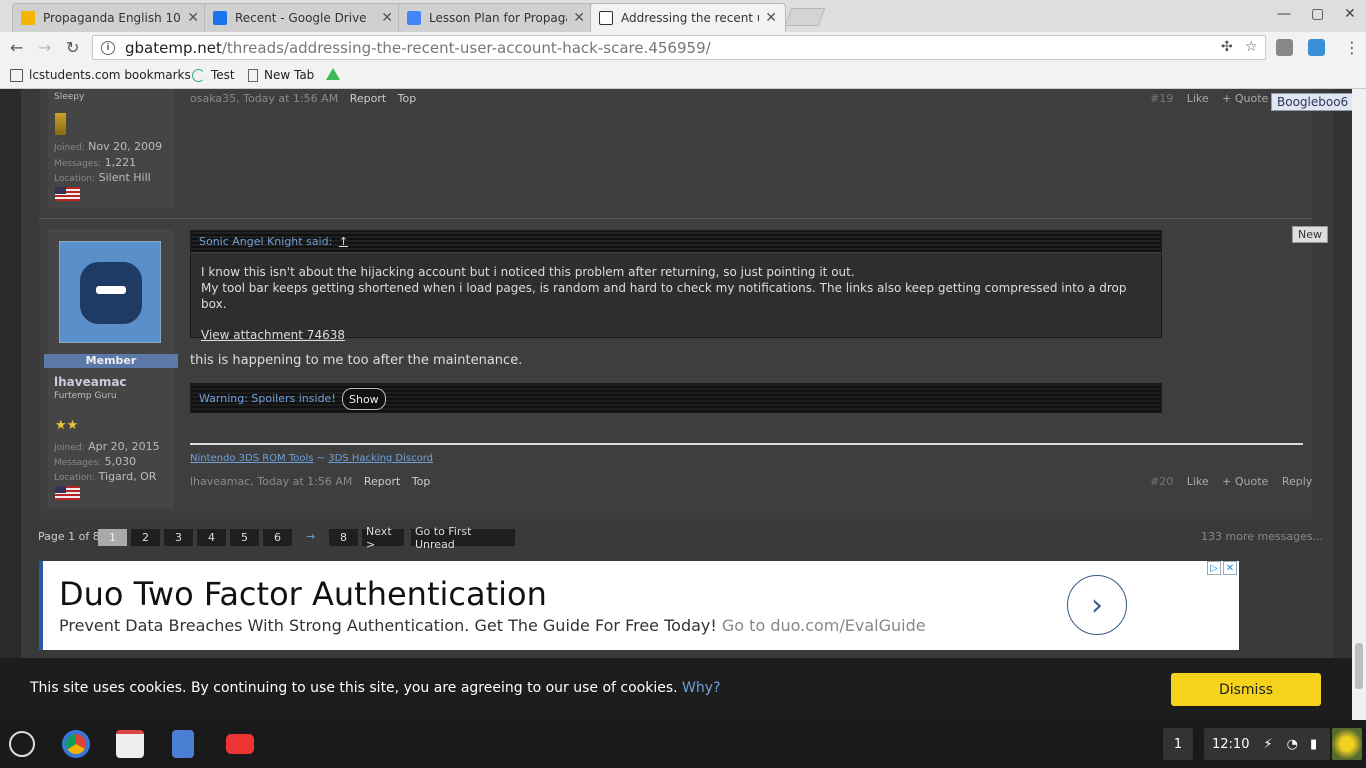 This screenshot has height=768, width=1366. What do you see at coordinates (343, 537) in the screenshot?
I see `page-button-8: 8` at bounding box center [343, 537].